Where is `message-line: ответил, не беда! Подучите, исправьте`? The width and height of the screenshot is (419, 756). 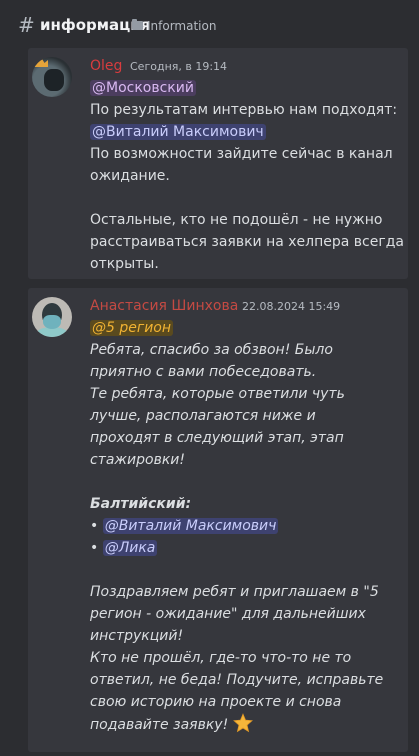
message-line: ответил, не беда! Подучите, исправьте is located at coordinates (237, 680).